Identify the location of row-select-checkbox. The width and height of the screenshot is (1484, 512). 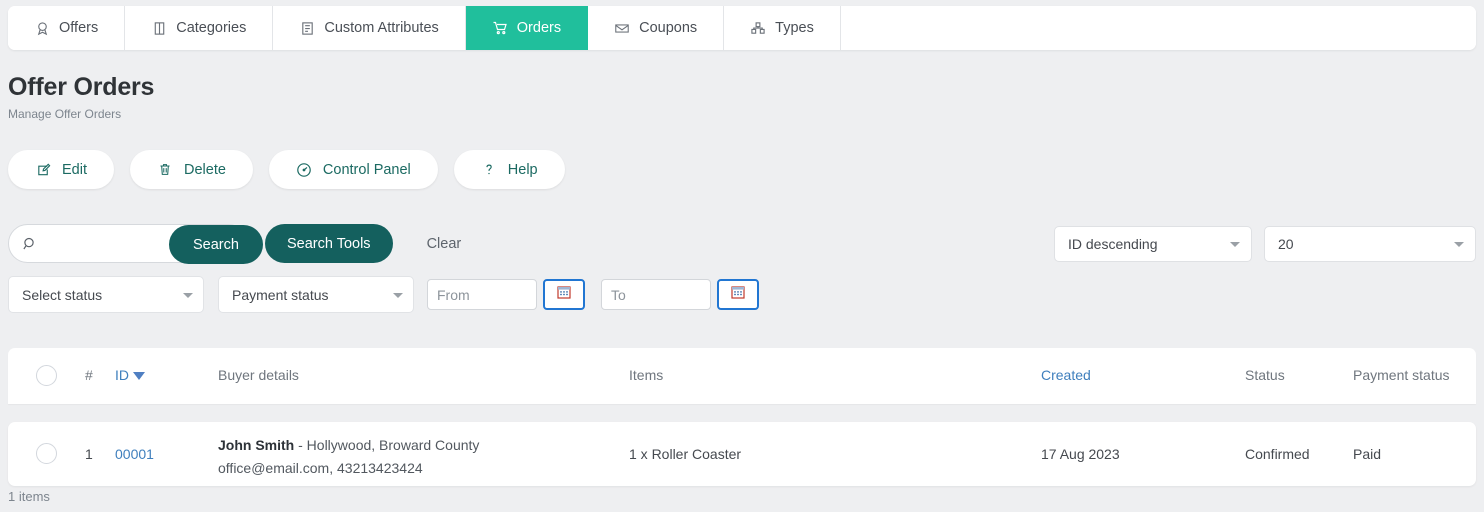
(46, 453).